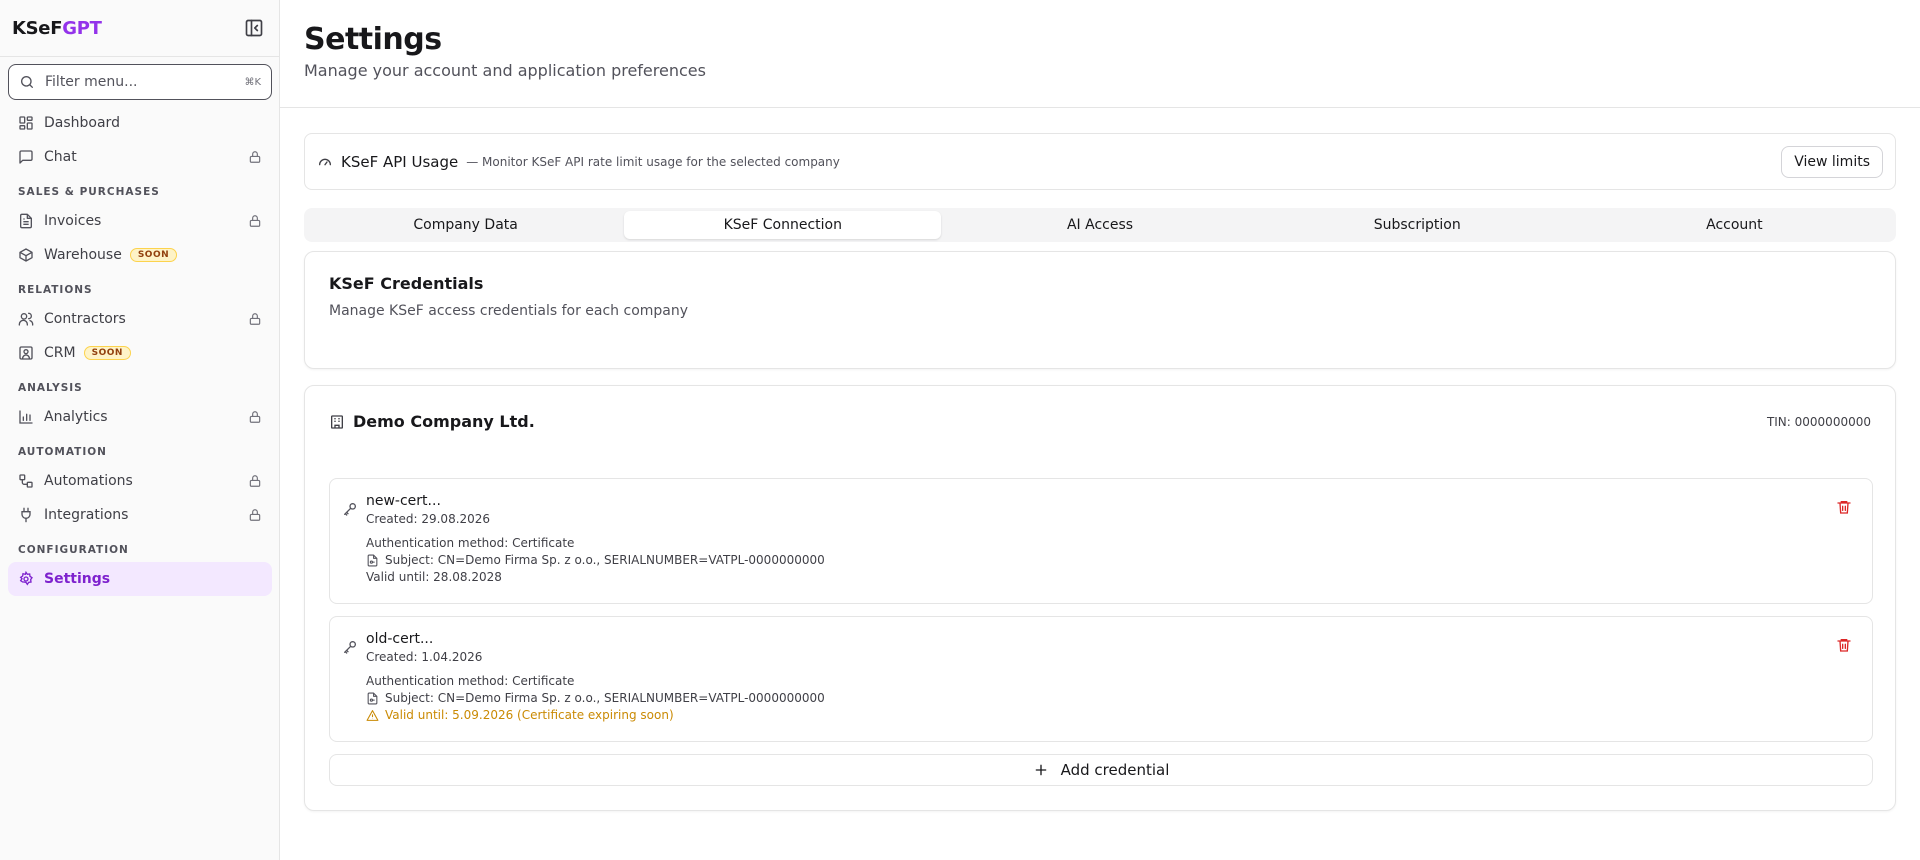  Describe the element at coordinates (26, 157) in the screenshot. I see `chat-icon` at that location.